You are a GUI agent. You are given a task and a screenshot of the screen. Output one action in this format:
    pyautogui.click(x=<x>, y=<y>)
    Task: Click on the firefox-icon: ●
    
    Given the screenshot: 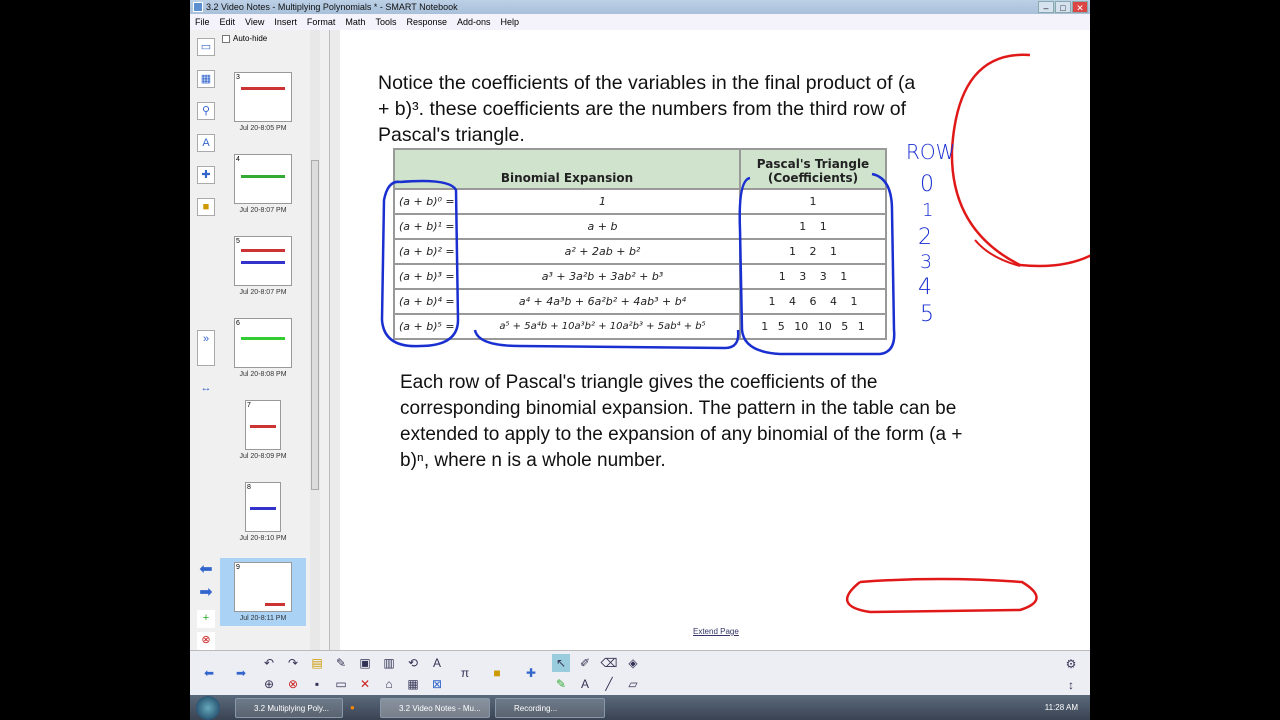 What is the action you would take?
    pyautogui.click(x=361, y=708)
    